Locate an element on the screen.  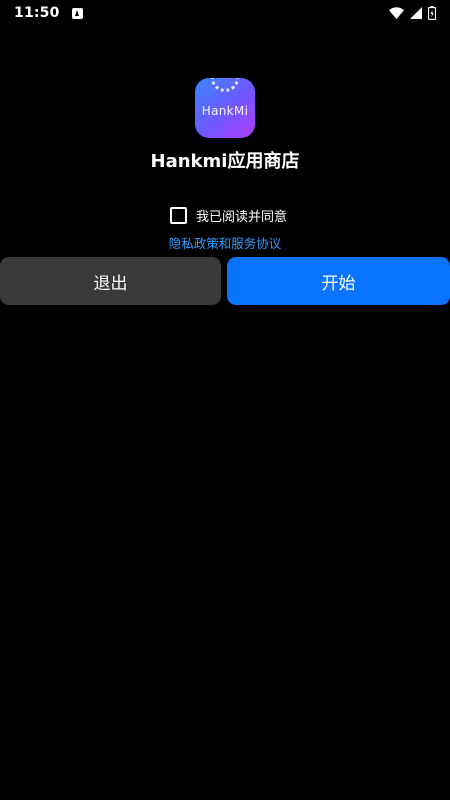
status-right is located at coordinates (412, 13).